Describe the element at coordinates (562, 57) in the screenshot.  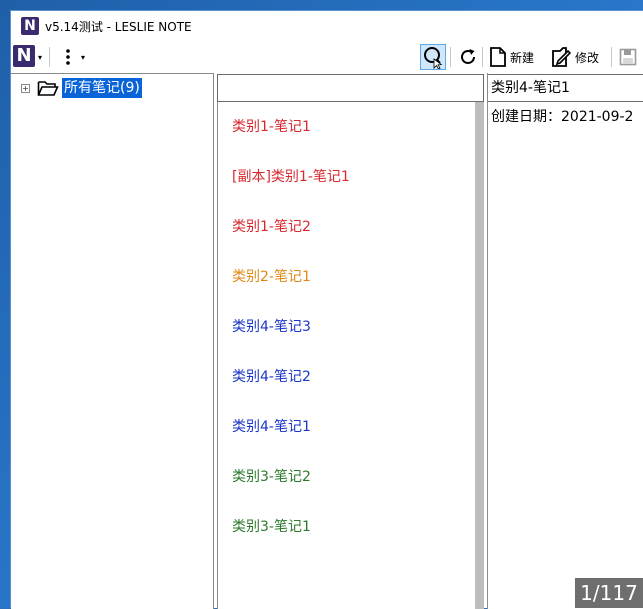
I see `edit-document-icon` at that location.